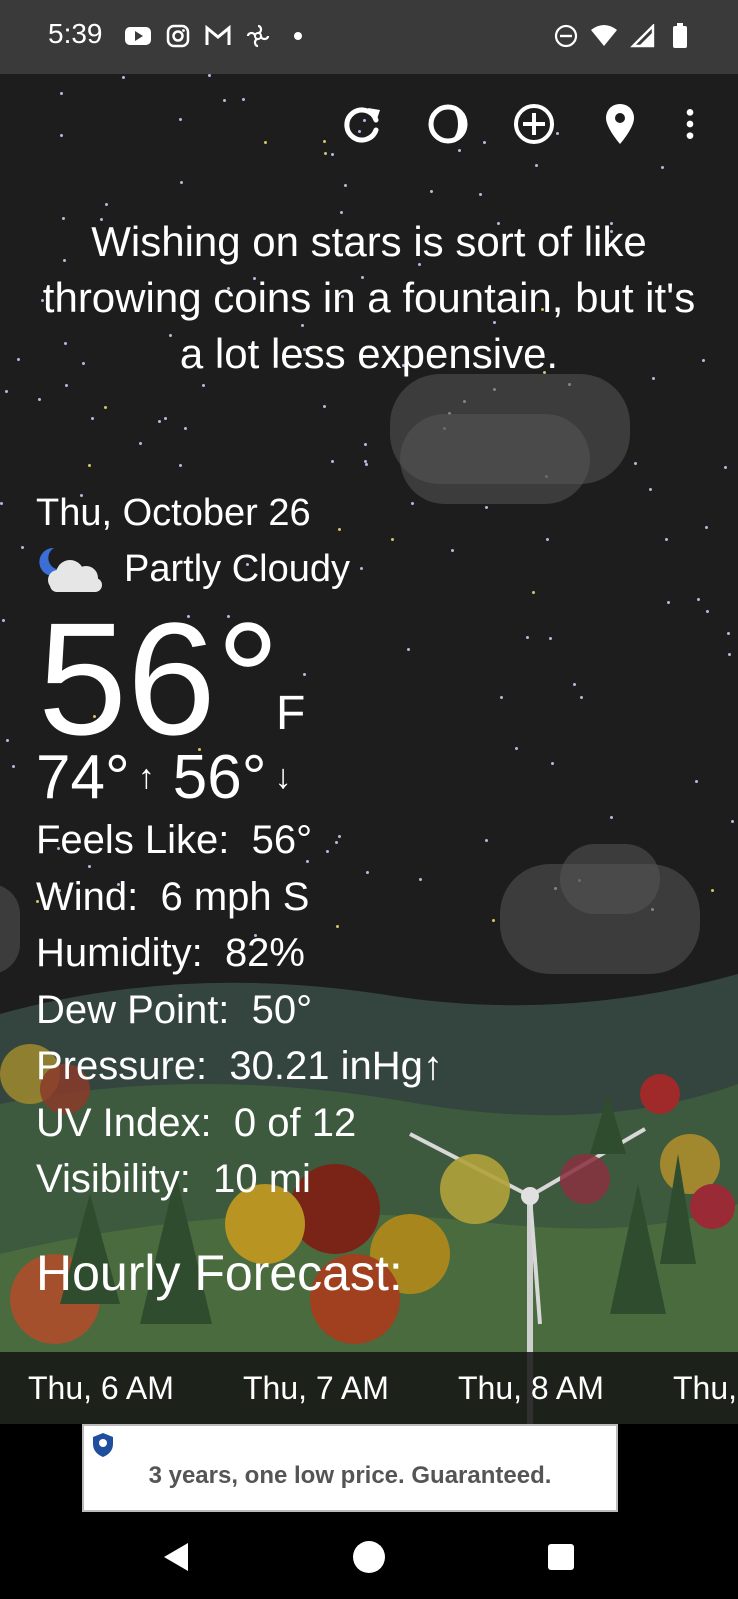  Describe the element at coordinates (173, 513) in the screenshot. I see `current-date: Thu, October 26` at that location.